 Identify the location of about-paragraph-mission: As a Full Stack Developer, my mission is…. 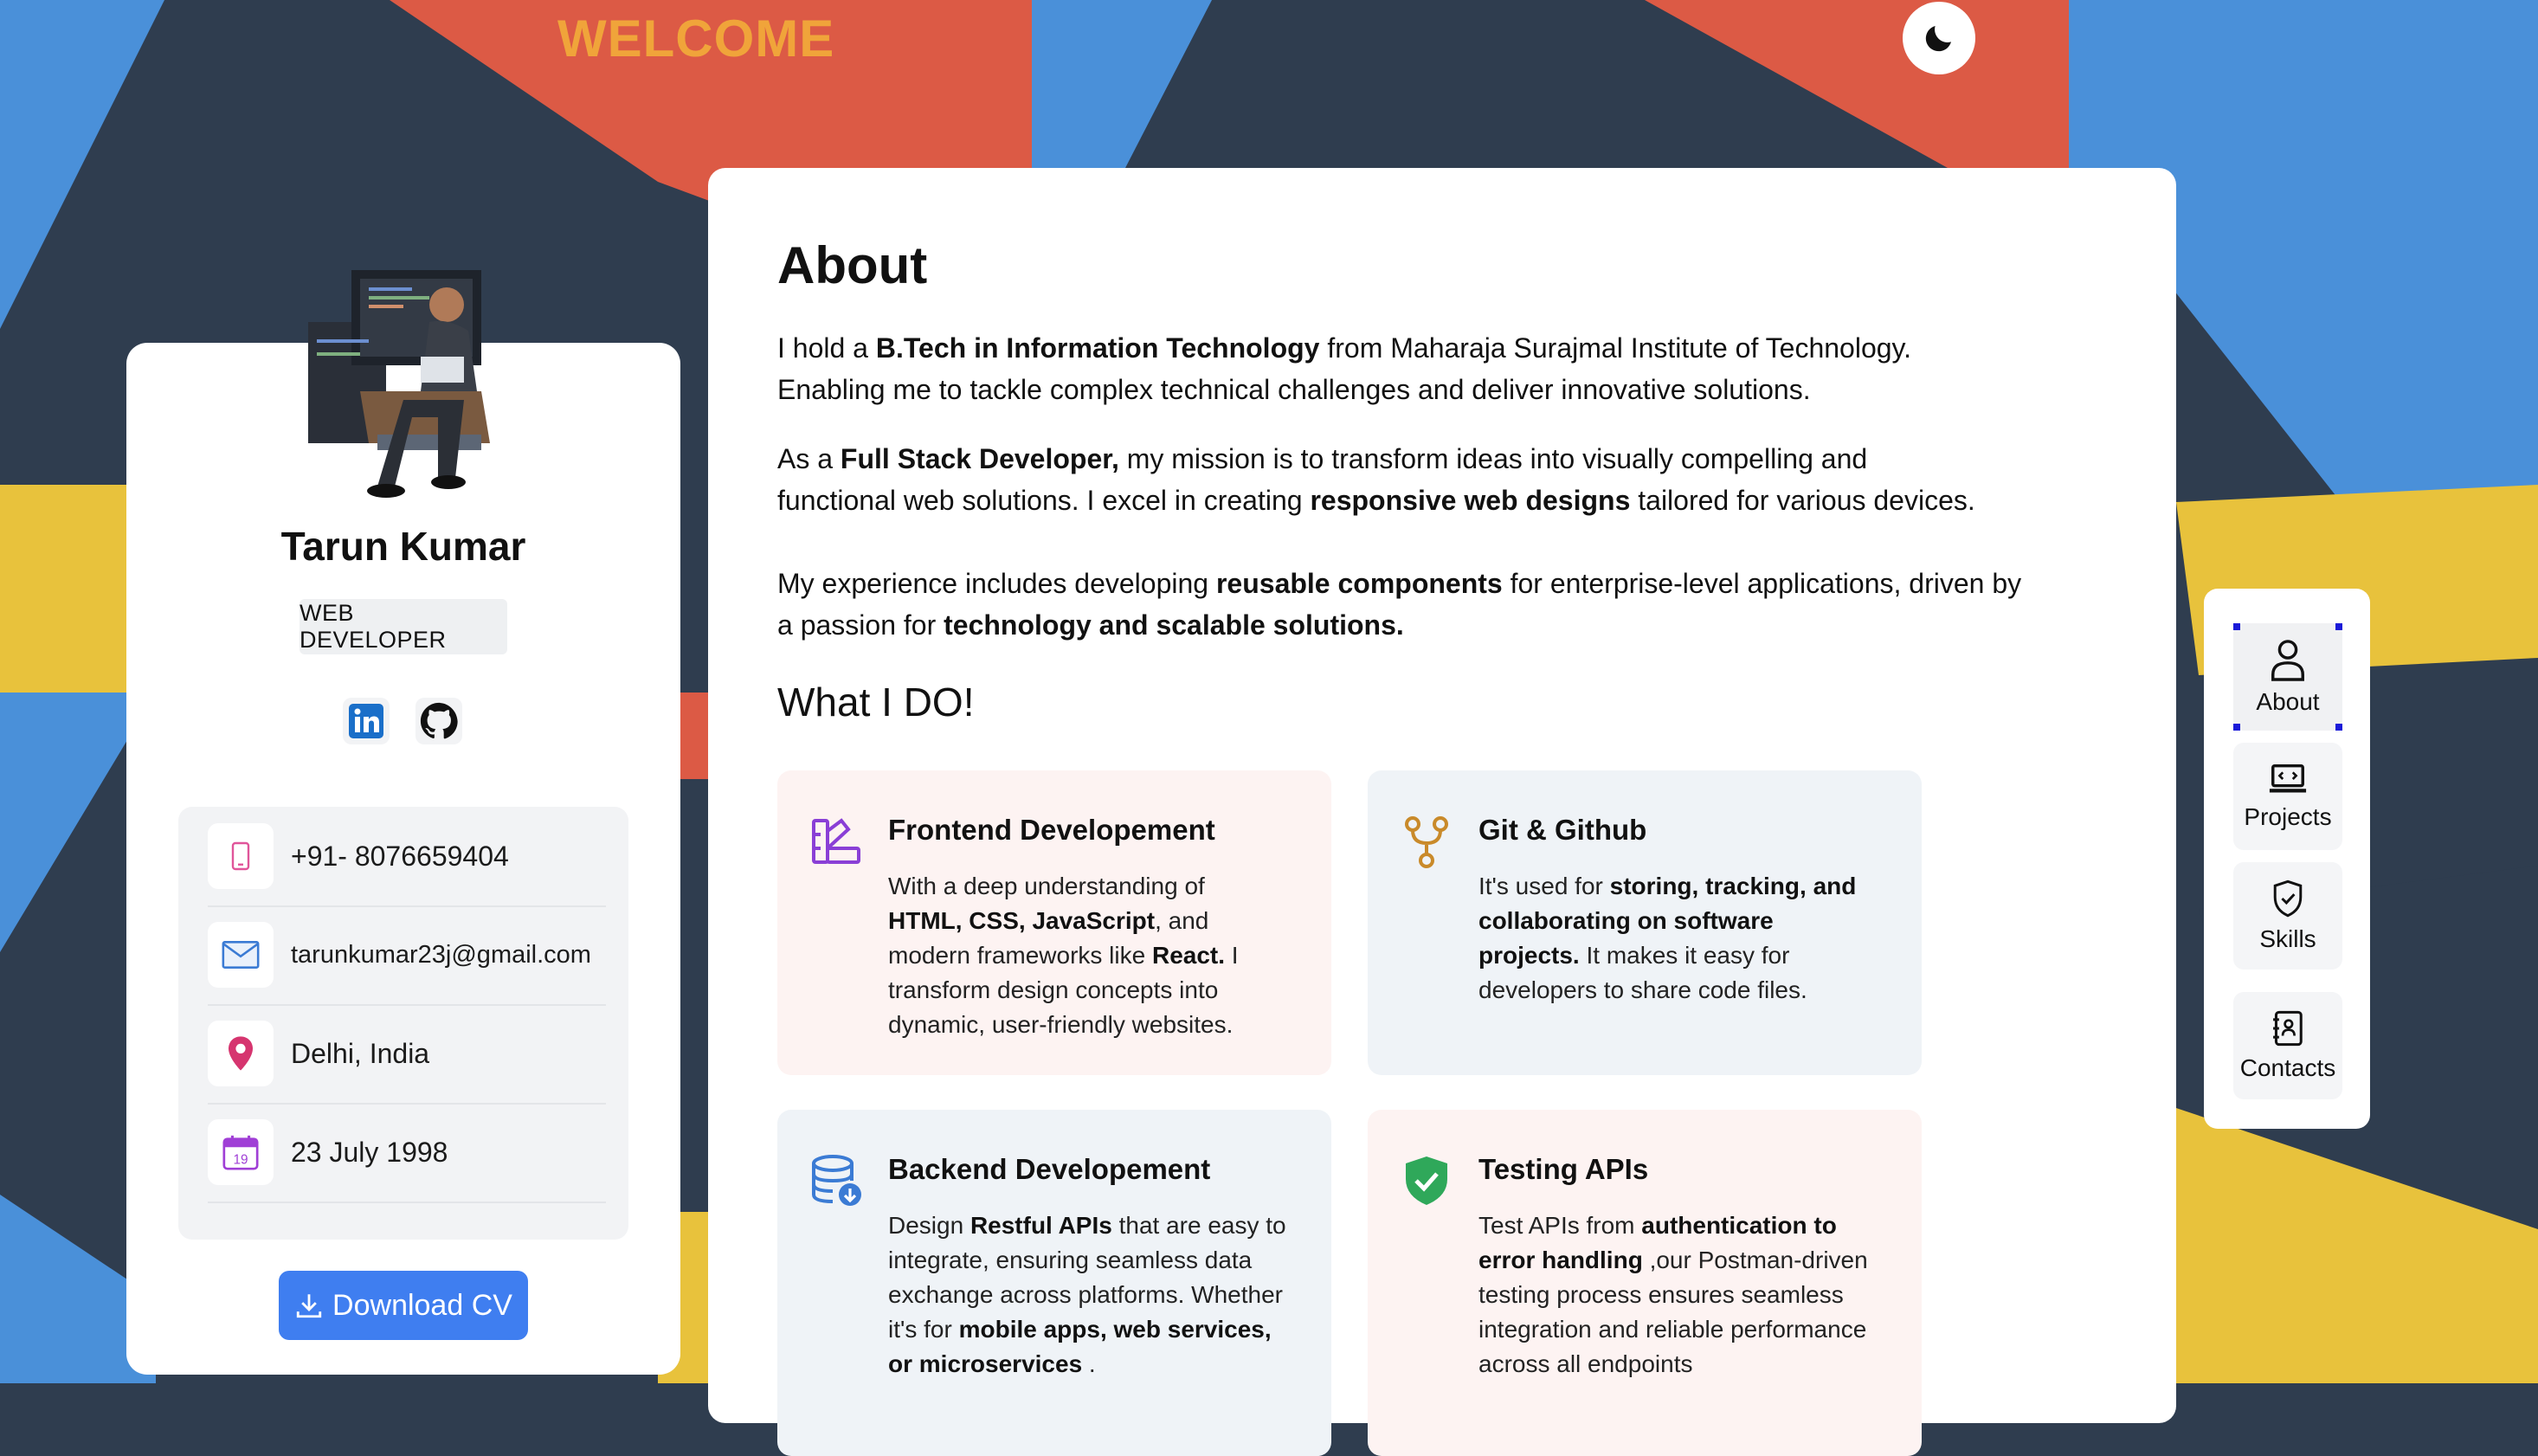
(1376, 479).